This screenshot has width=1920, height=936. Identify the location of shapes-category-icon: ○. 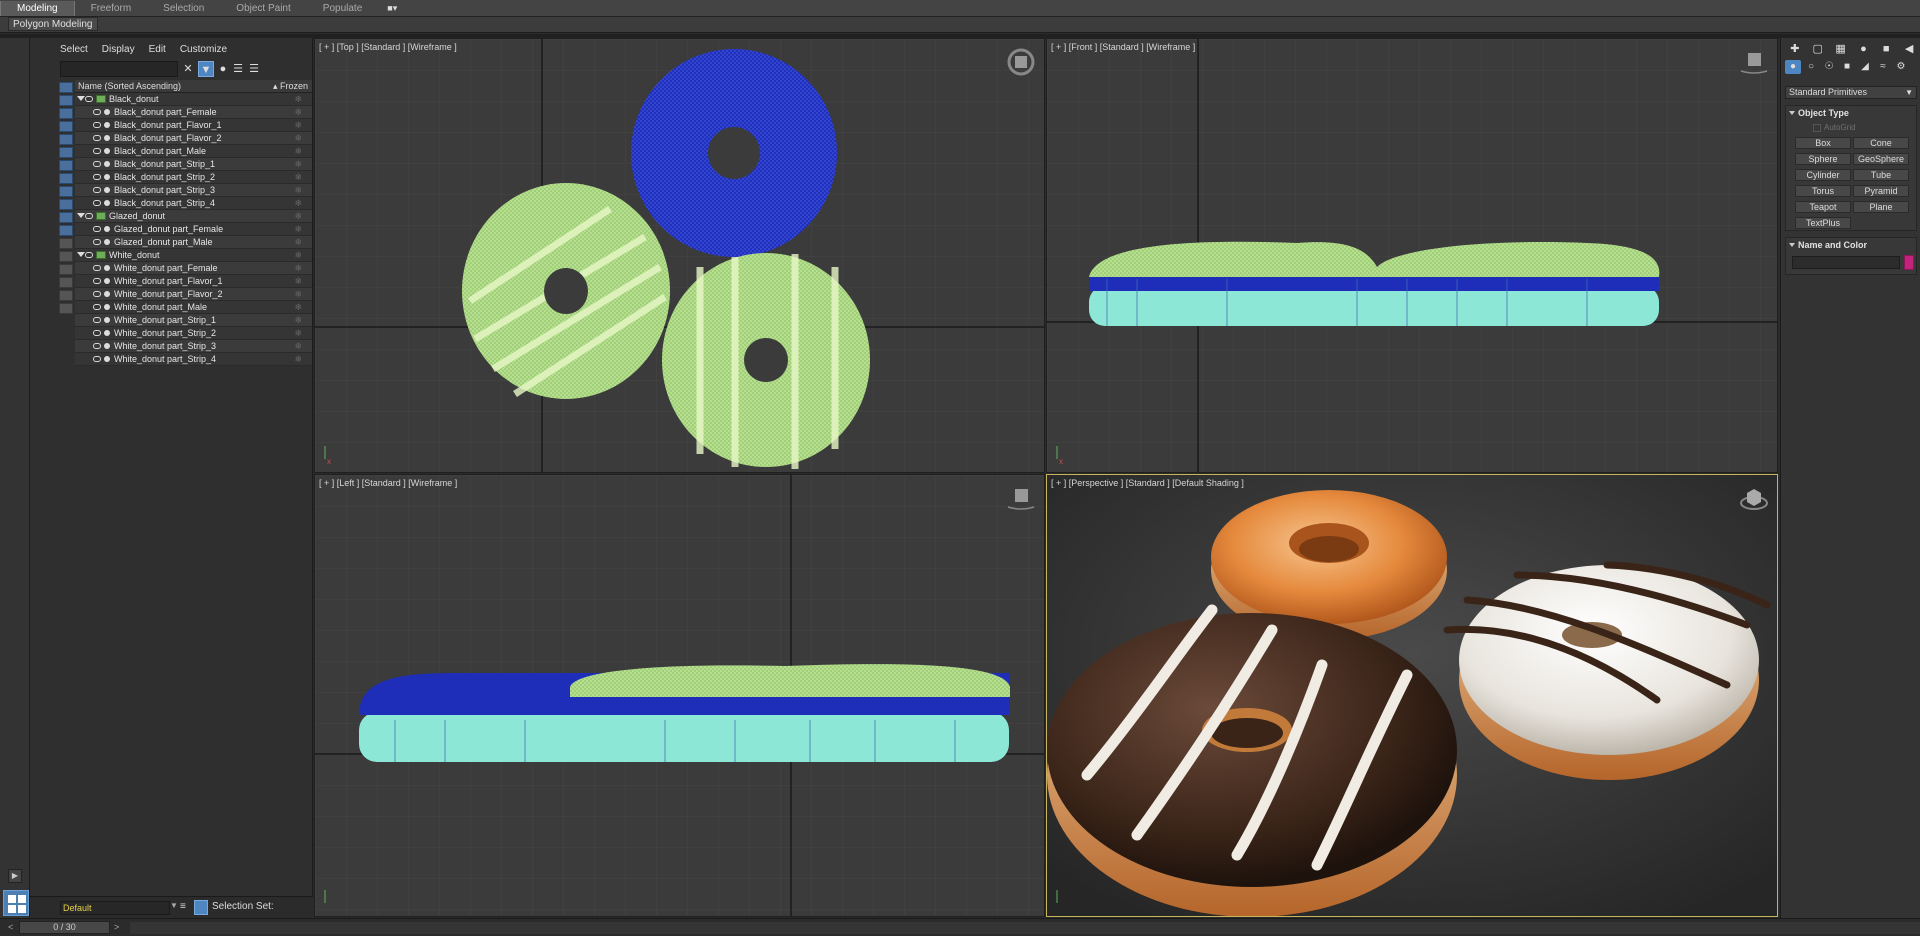
(1811, 67).